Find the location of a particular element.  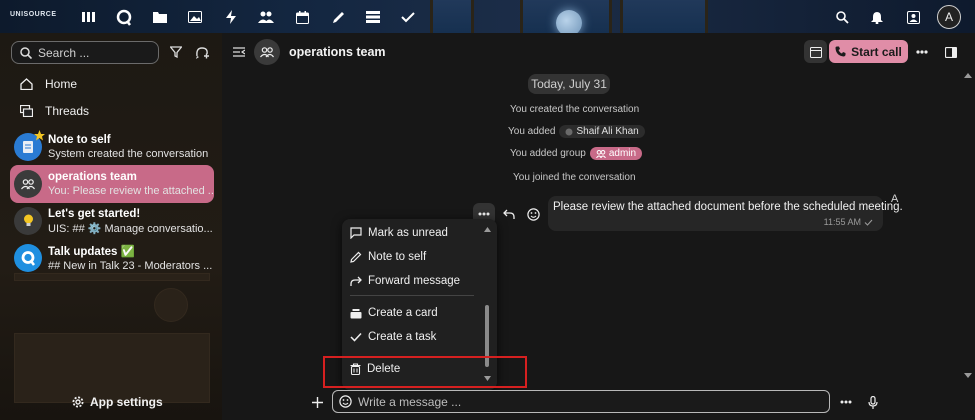

user-avatar: A is located at coordinates (949, 17).